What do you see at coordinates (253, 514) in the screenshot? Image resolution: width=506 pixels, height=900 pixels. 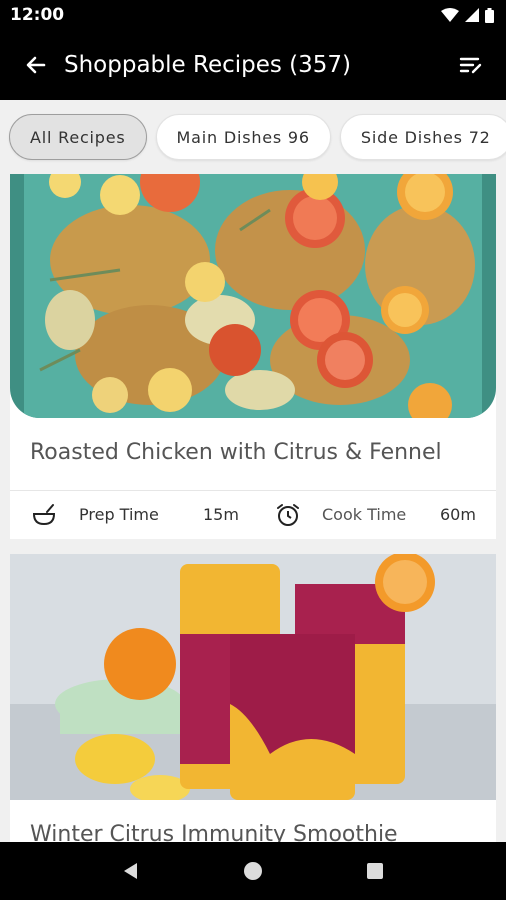 I see `recipe-times: Prep Time 15m Cook Time 60m` at bounding box center [253, 514].